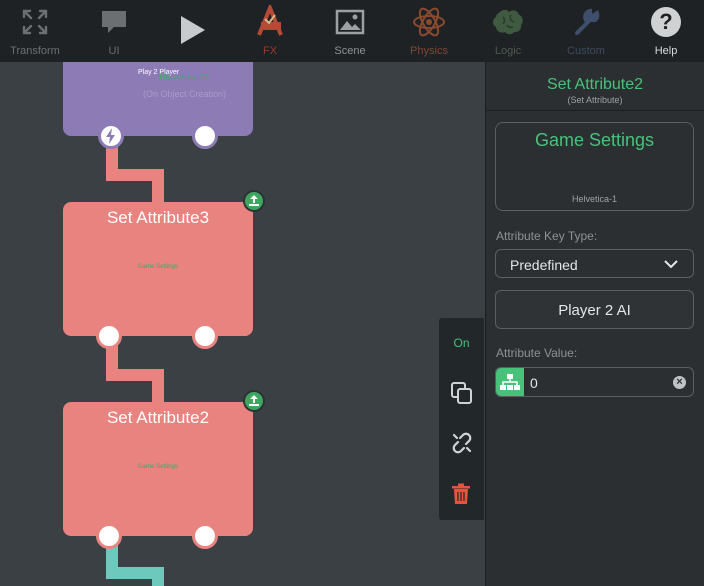 The image size is (704, 586). I want to click on preview-font: Helvetica-1, so click(594, 199).